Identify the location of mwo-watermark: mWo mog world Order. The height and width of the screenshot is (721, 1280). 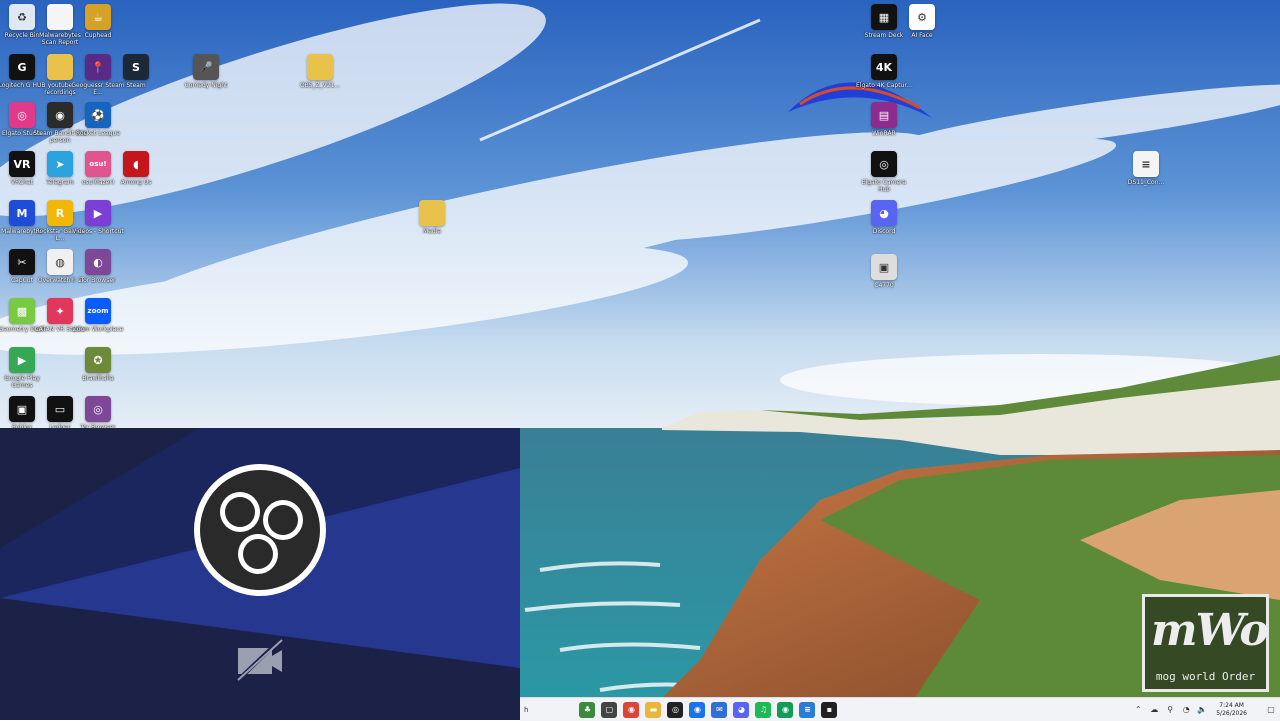
(1205, 643).